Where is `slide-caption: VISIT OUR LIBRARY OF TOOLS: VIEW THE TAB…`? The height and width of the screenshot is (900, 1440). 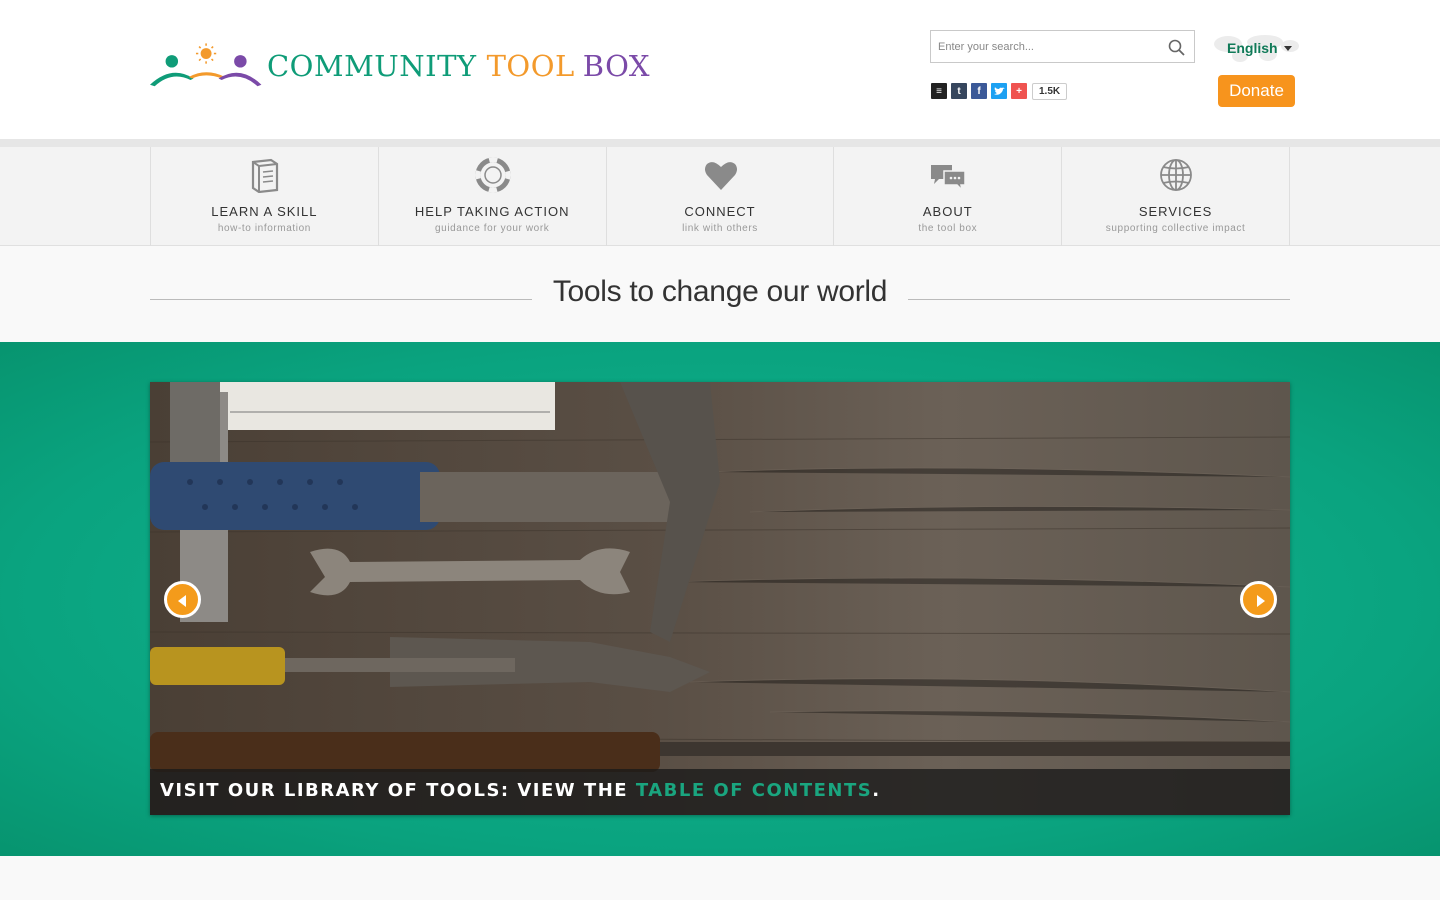
slide-caption: VISIT OUR LIBRARY OF TOOLS: VIEW THE TAB… is located at coordinates (520, 790).